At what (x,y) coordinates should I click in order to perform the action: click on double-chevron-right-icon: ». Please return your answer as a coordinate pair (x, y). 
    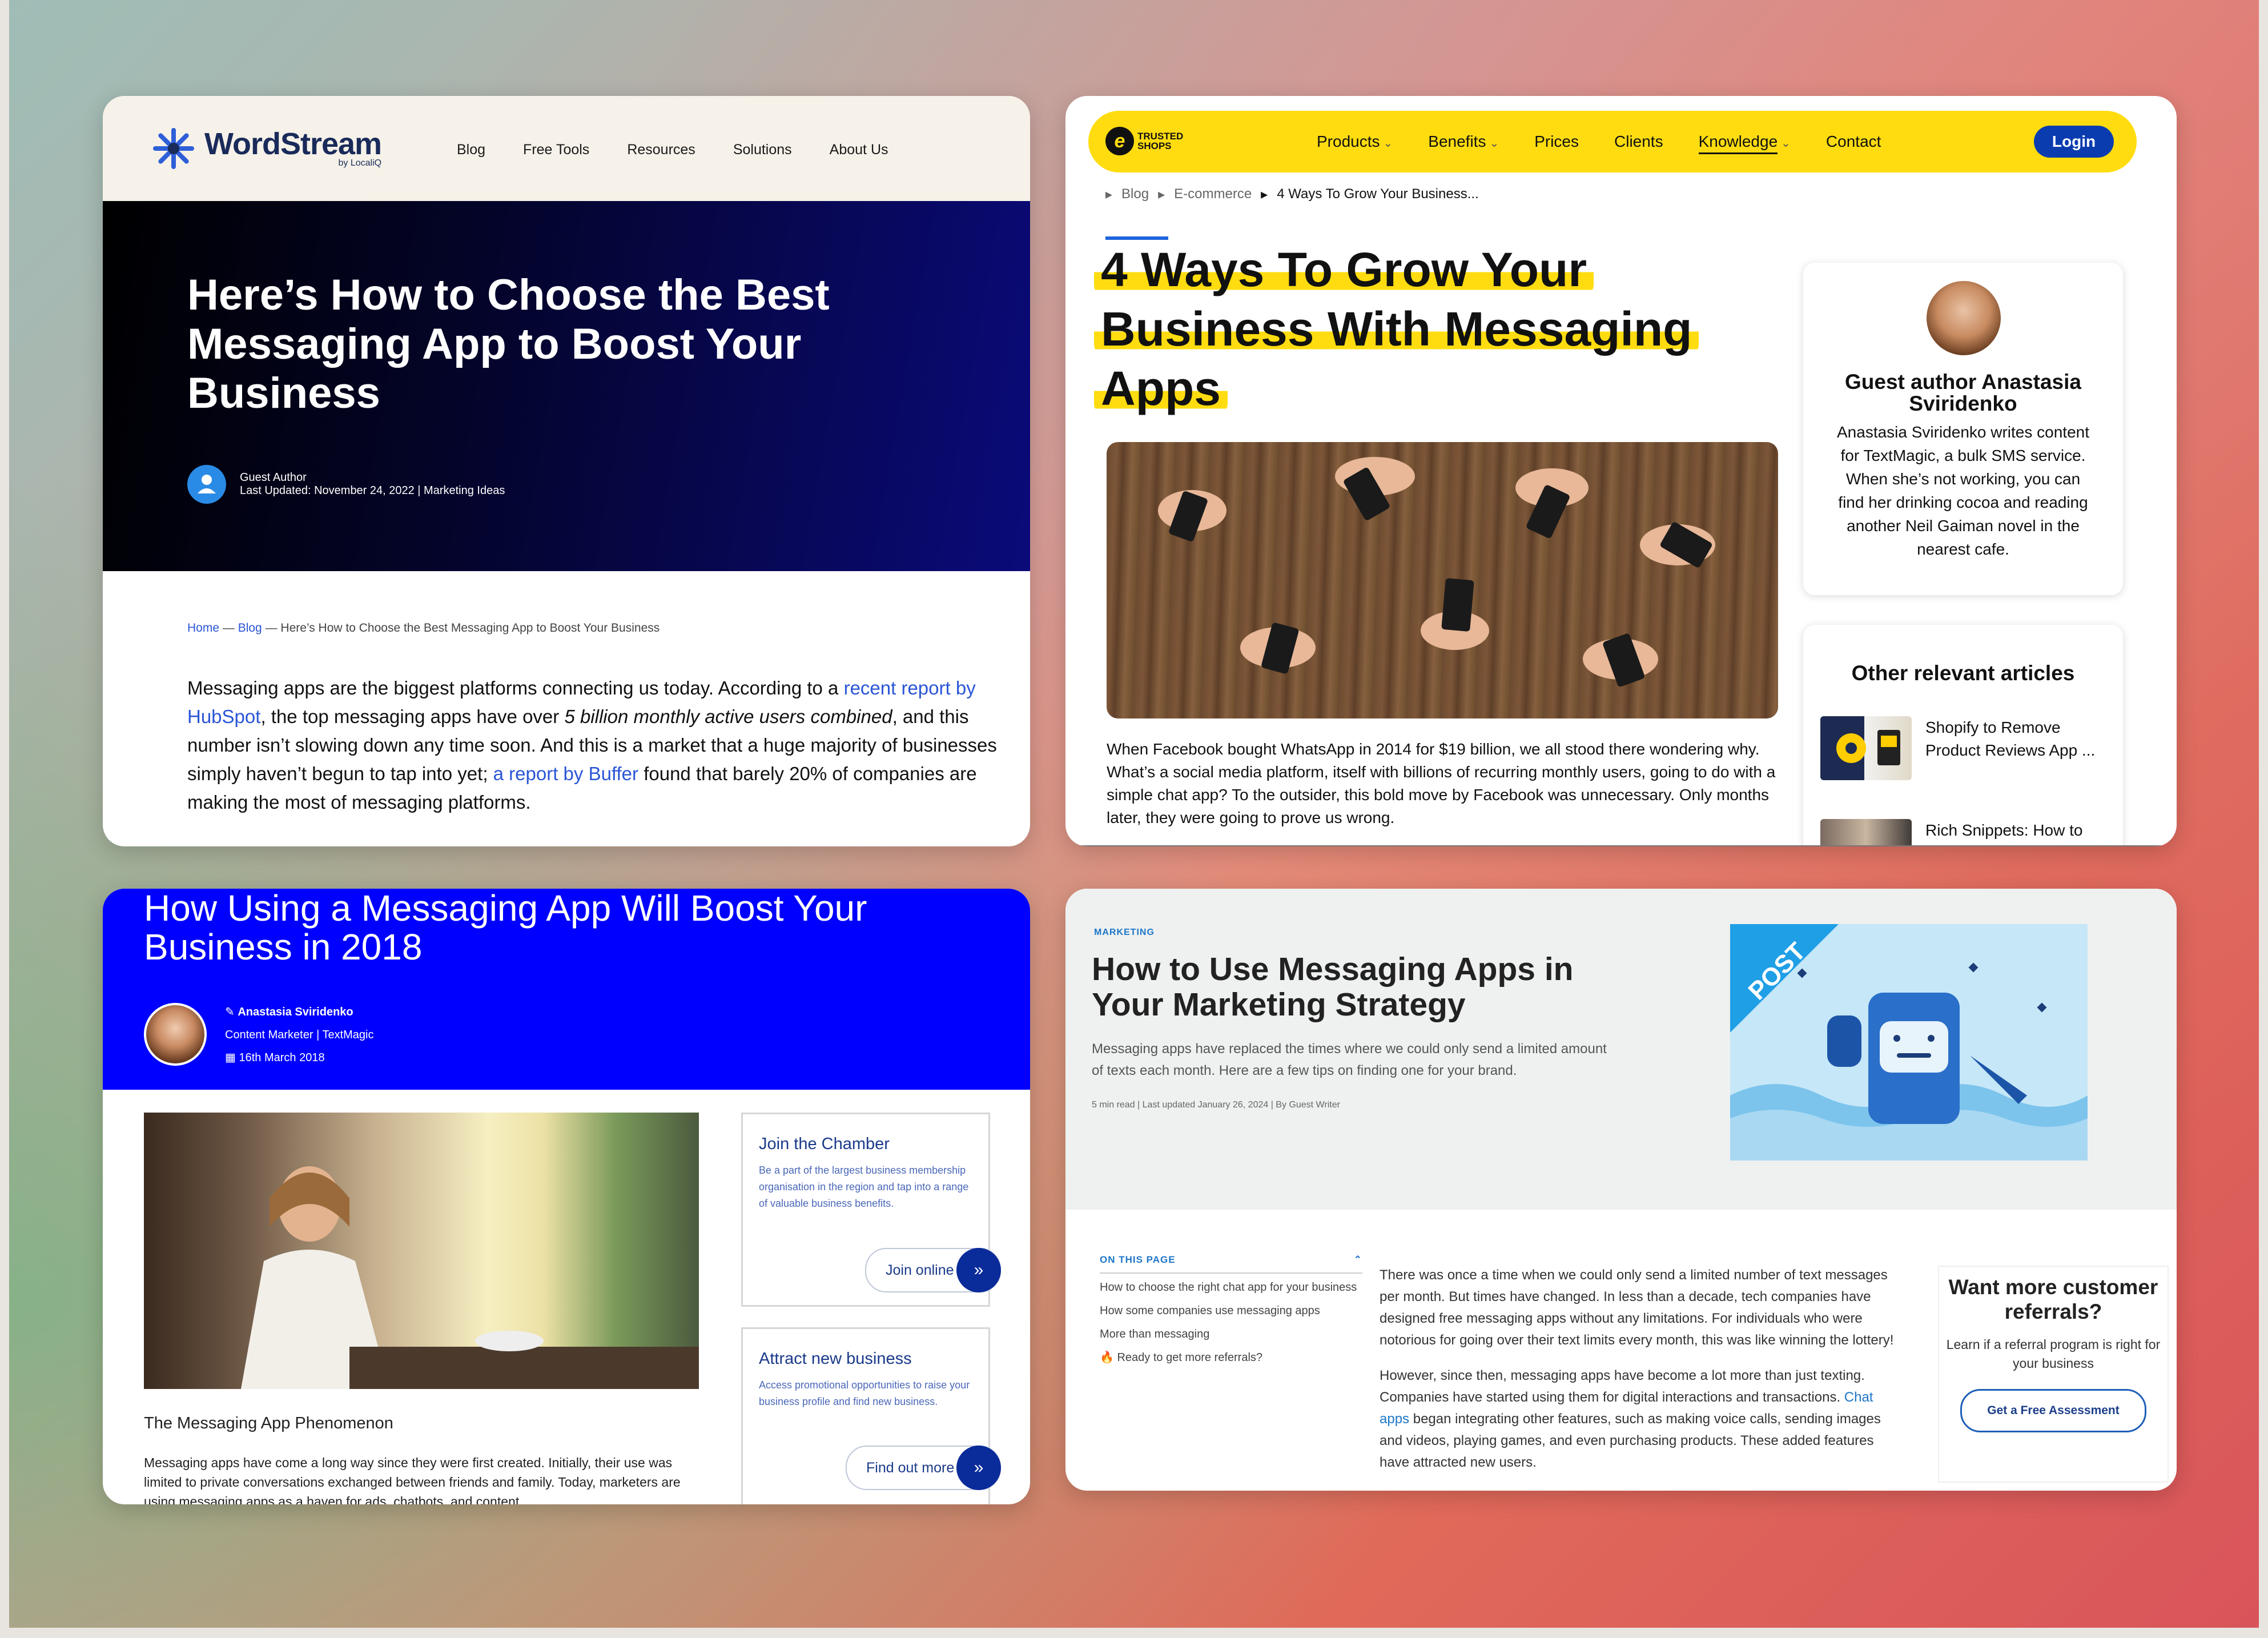
    Looking at the image, I should click on (978, 1270).